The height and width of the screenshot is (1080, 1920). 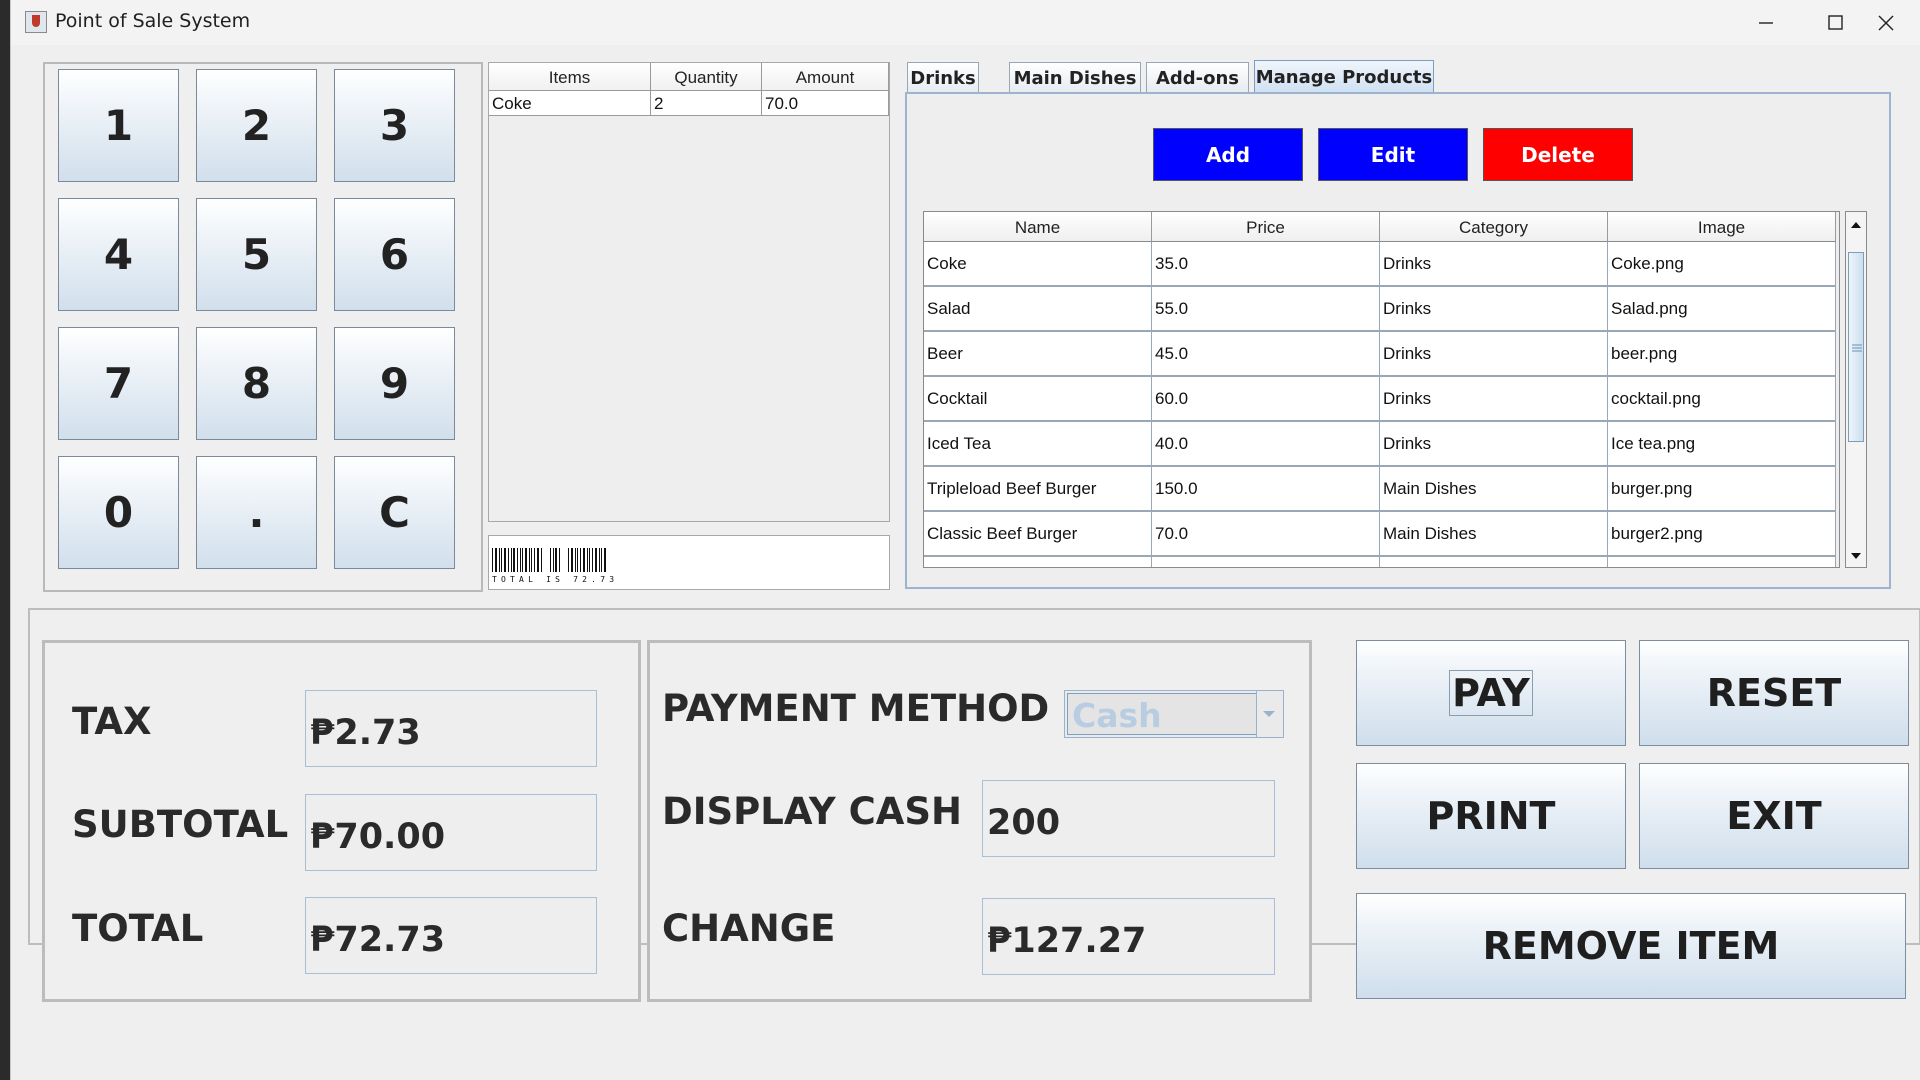 What do you see at coordinates (118, 254) in the screenshot?
I see `key-4: 4` at bounding box center [118, 254].